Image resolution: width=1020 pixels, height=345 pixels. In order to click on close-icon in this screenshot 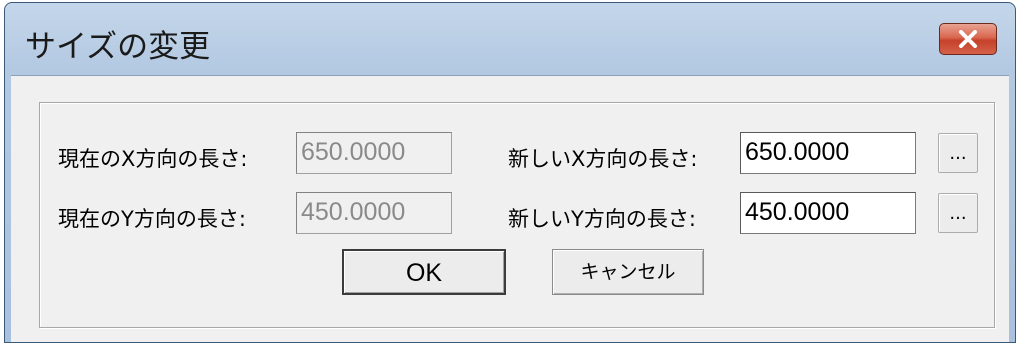, I will do `click(968, 39)`.